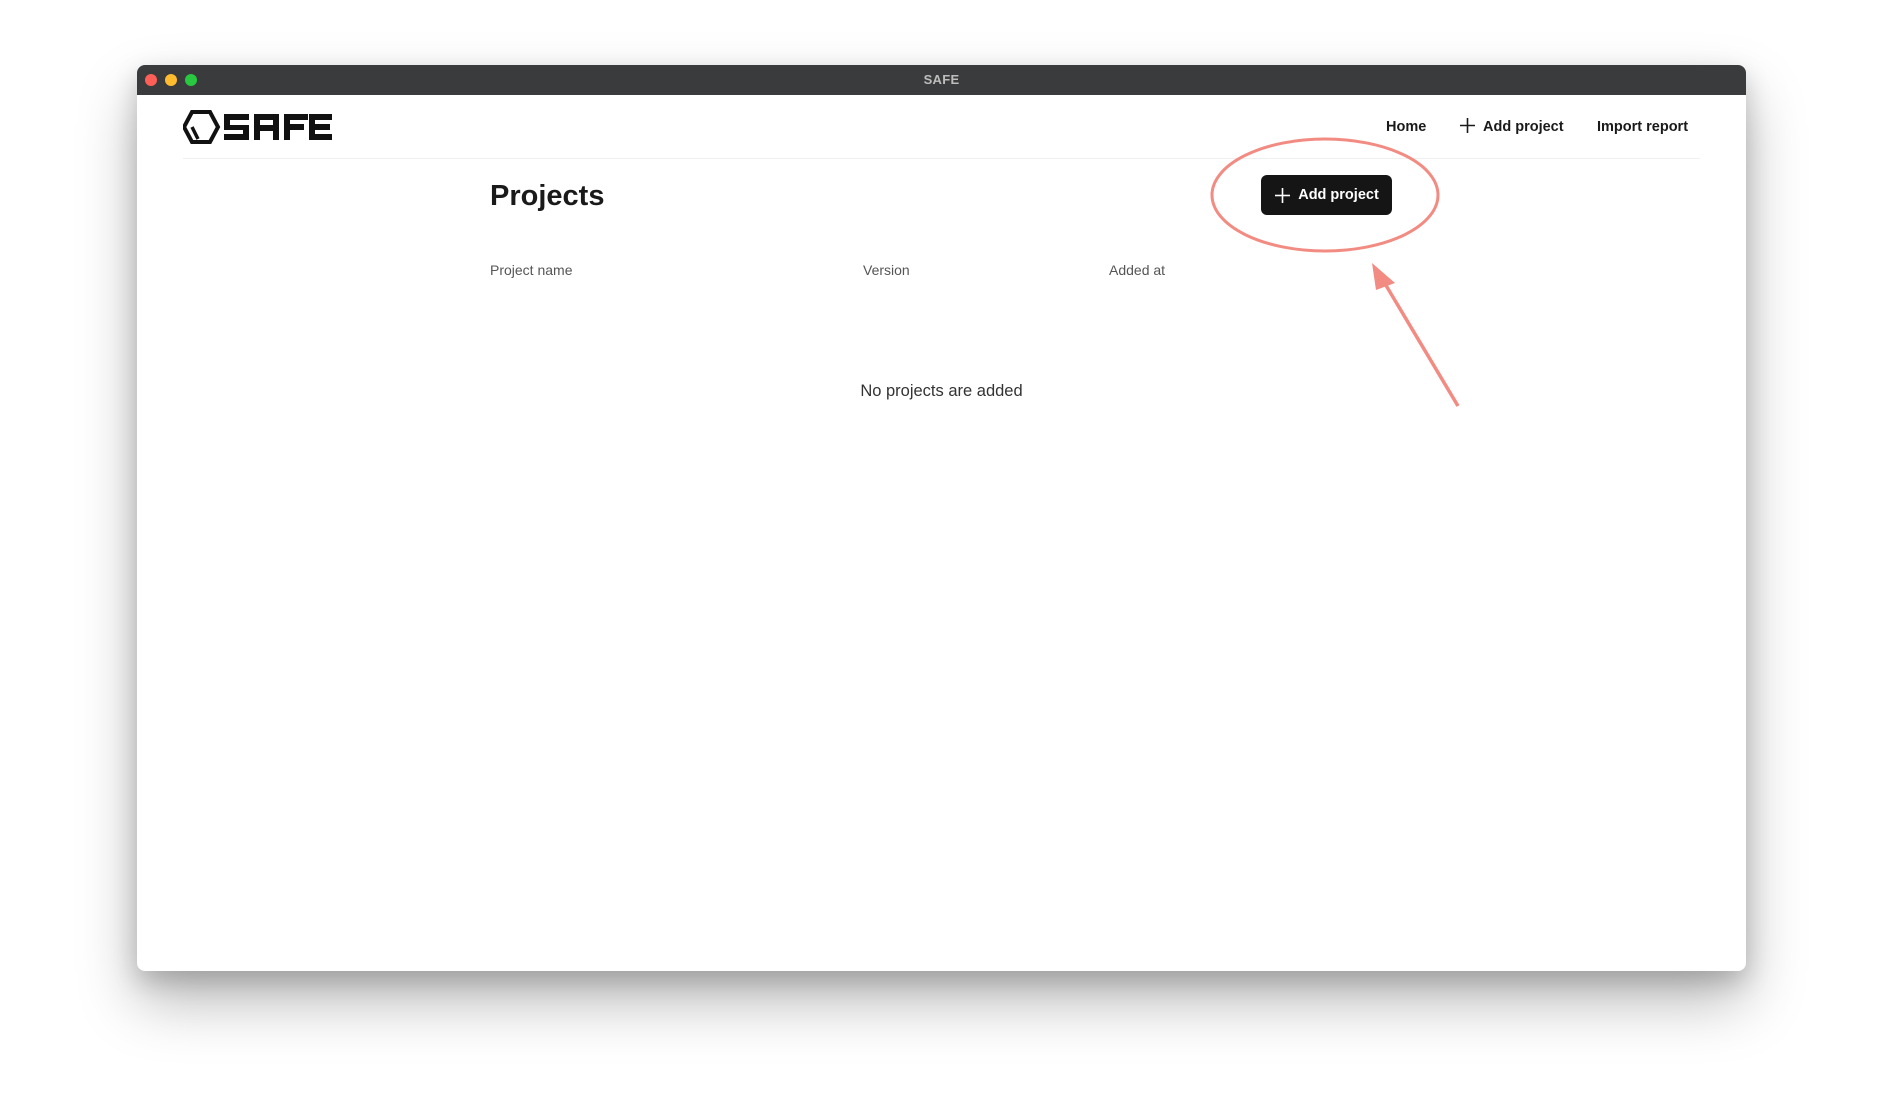  I want to click on navbar: Home Add project Import report, so click(940, 127).